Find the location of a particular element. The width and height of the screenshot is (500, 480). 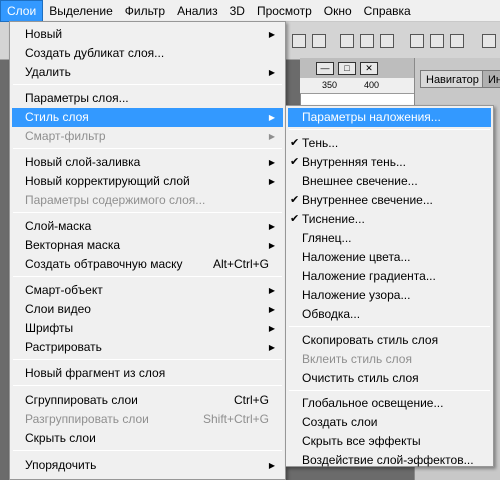

menu-item-group-layers: Сгруппировать слои Ctrl+G is located at coordinates (147, 400).